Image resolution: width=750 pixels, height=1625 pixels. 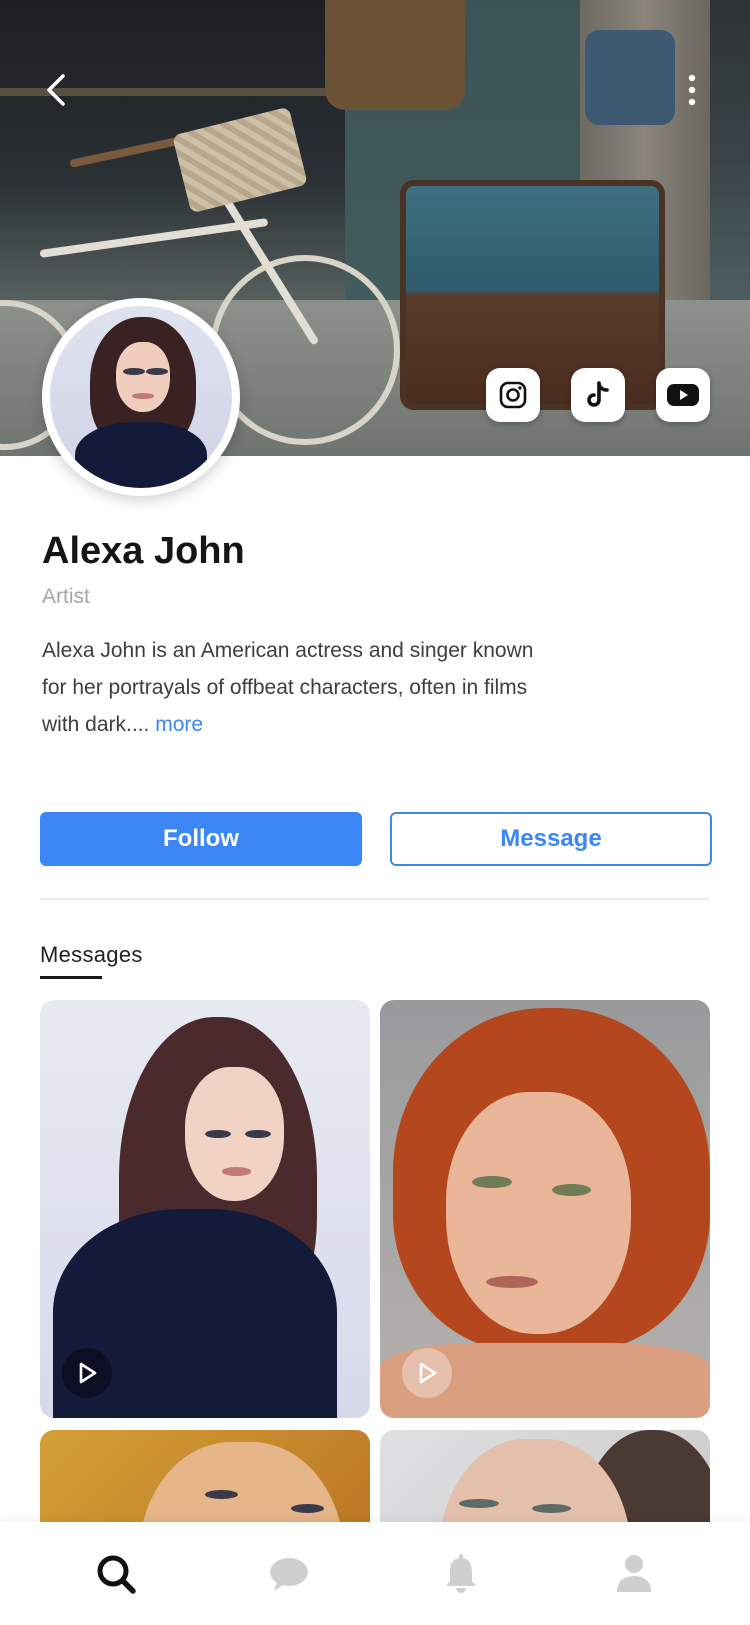 I want to click on more-vertical-icon, so click(x=692, y=90).